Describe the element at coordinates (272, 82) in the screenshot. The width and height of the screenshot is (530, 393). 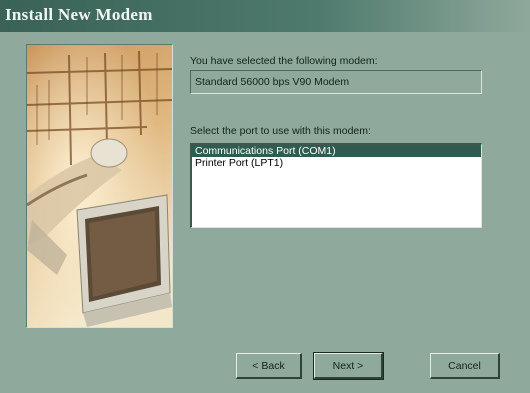
I see `modem-name-value: Standard 56000 bps V90 Modem` at that location.